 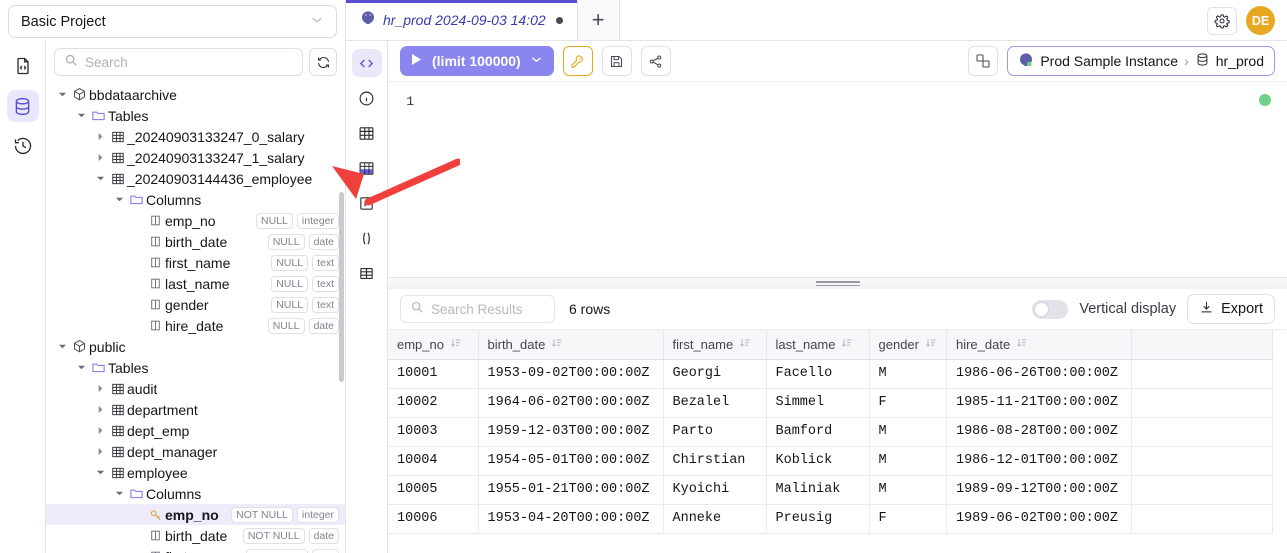 What do you see at coordinates (433, 461) in the screenshot?
I see `grid-cell: 10004` at bounding box center [433, 461].